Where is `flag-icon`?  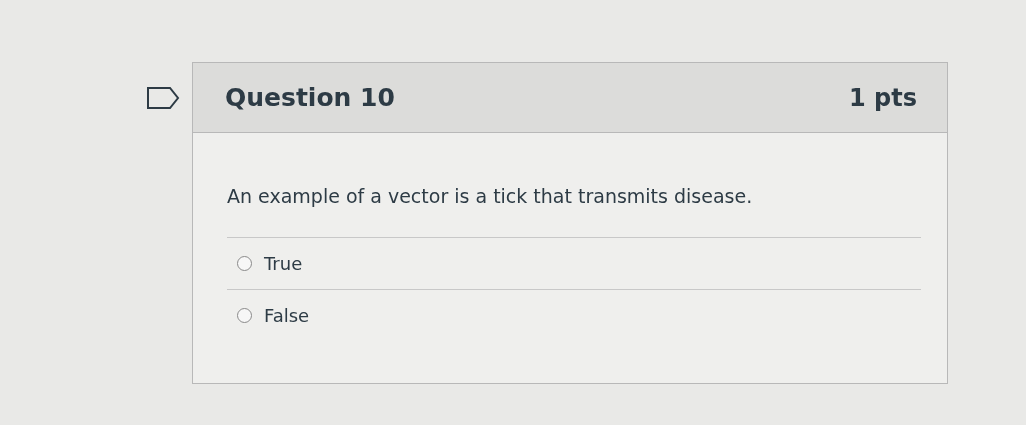
flag-icon is located at coordinates (163, 98).